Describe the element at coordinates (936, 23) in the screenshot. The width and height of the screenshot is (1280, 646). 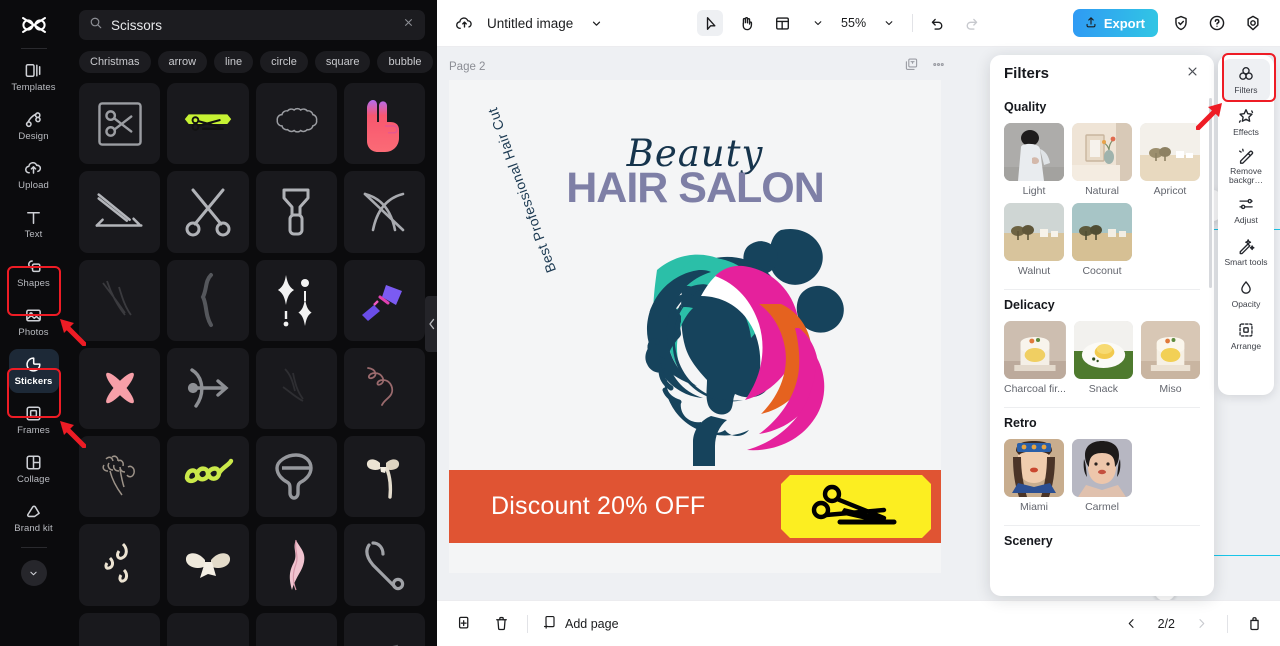
I see `undo-icon` at that location.